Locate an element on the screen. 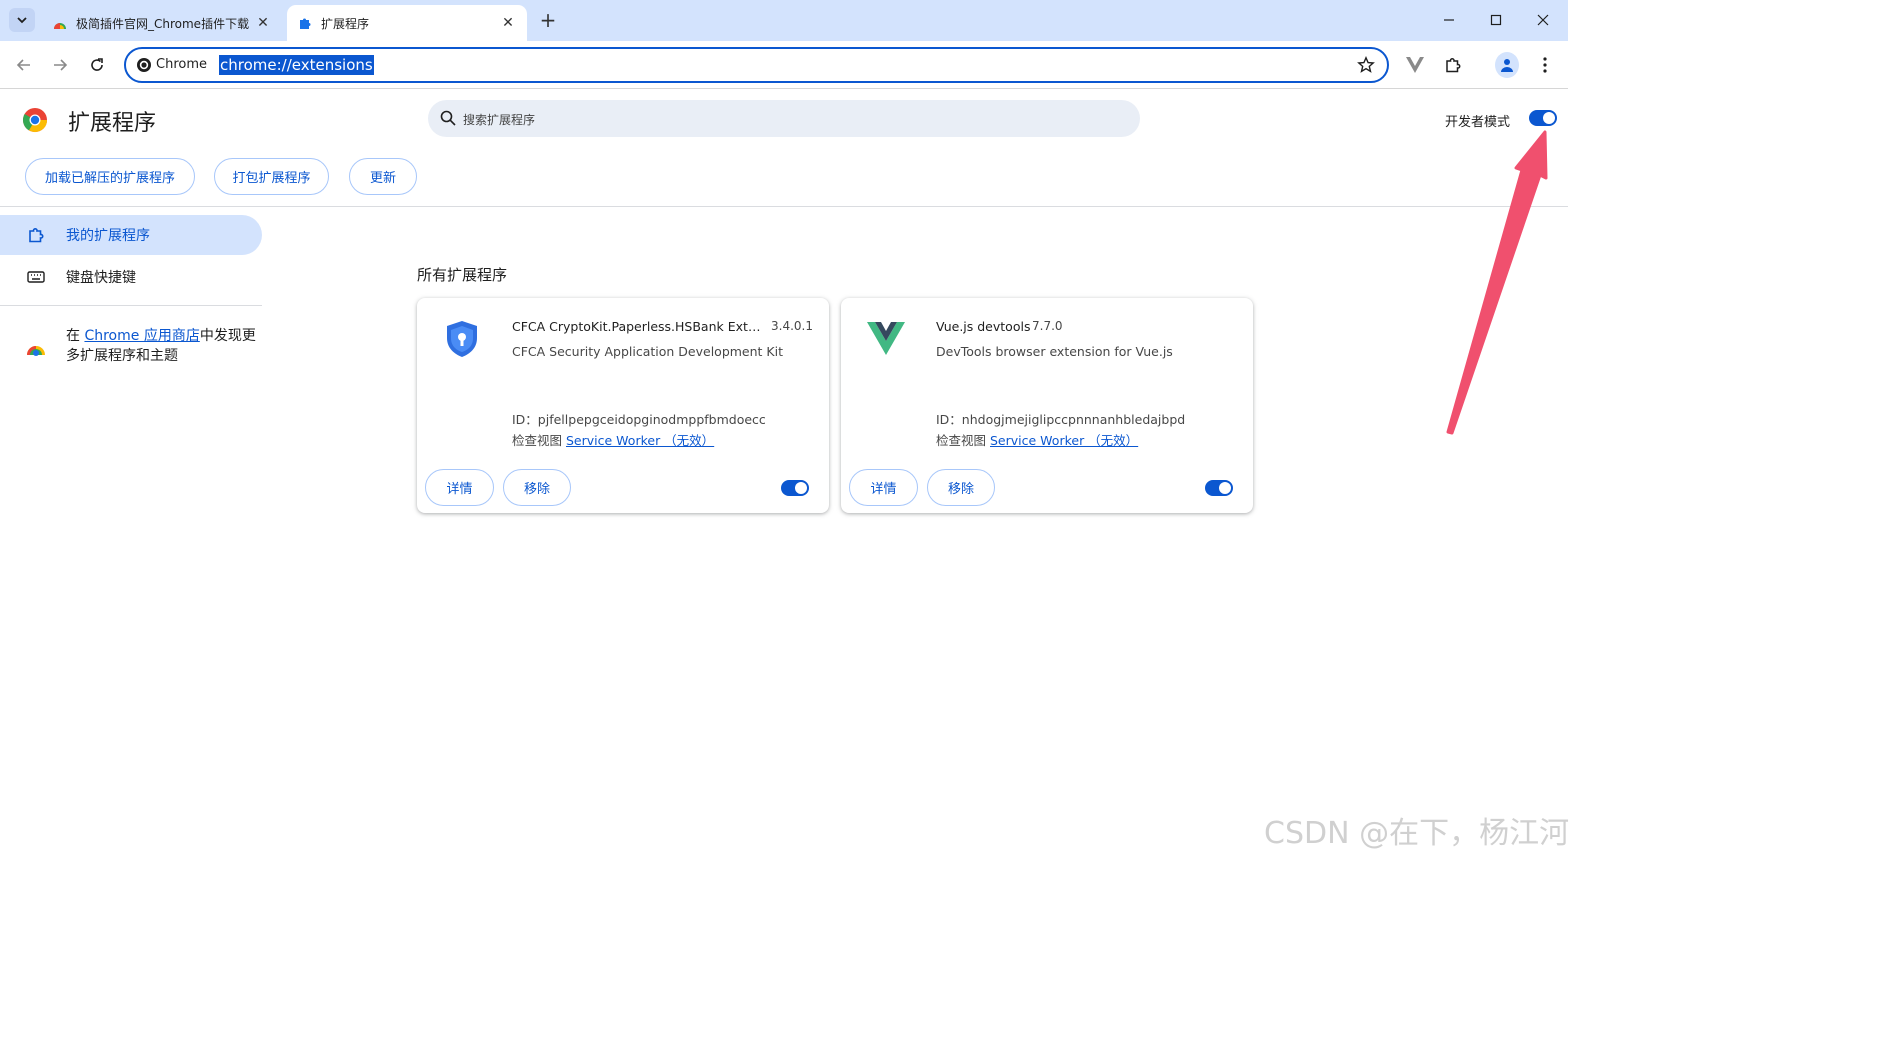 The image size is (1904, 1037). close-window-button is located at coordinates (1543, 20).